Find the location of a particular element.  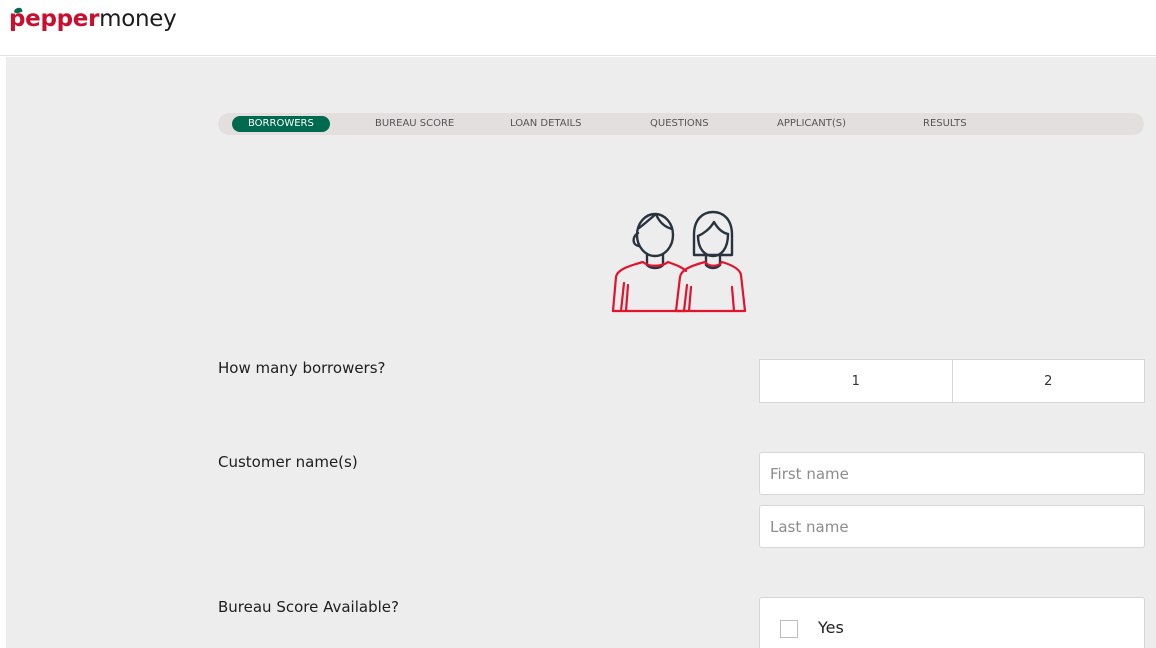

top-bar: peppermoney is located at coordinates (578, 28).